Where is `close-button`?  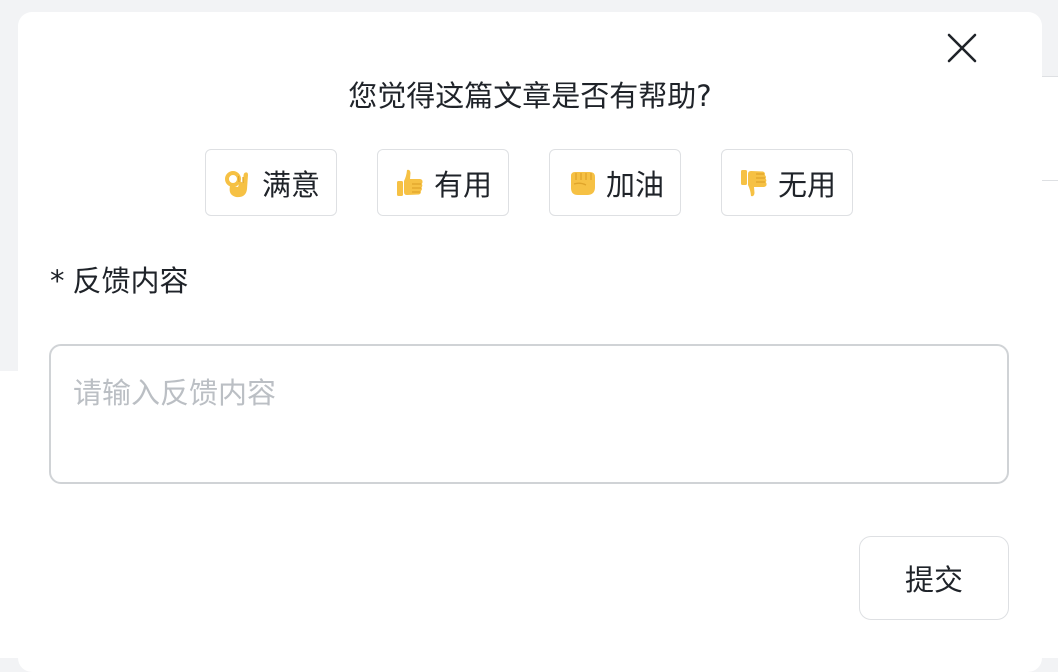
close-button is located at coordinates (962, 48).